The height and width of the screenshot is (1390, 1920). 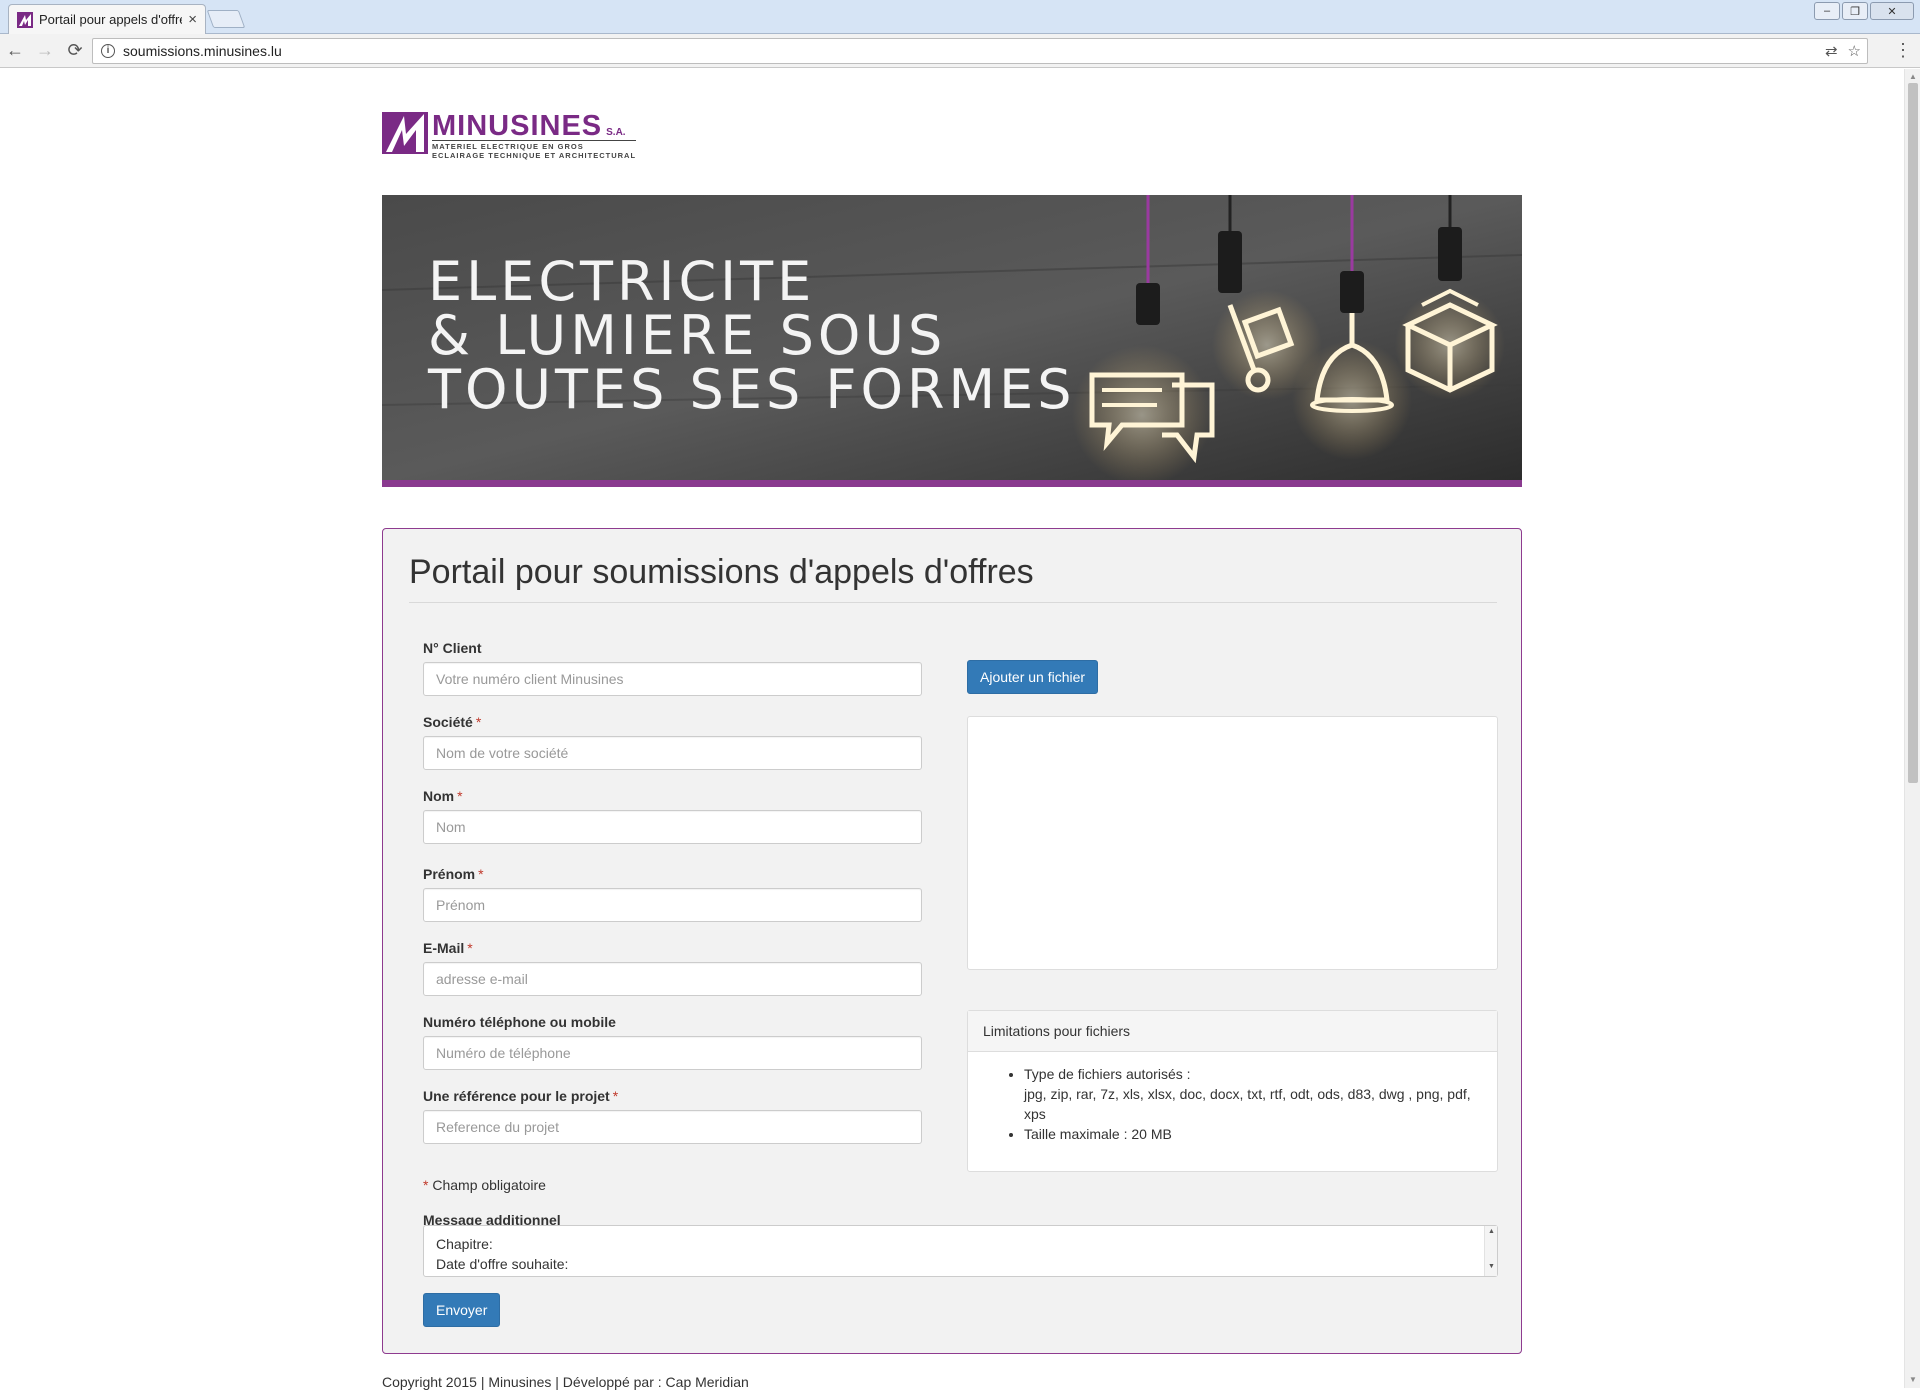 I want to click on window-close-button: ✕, so click(x=1892, y=11).